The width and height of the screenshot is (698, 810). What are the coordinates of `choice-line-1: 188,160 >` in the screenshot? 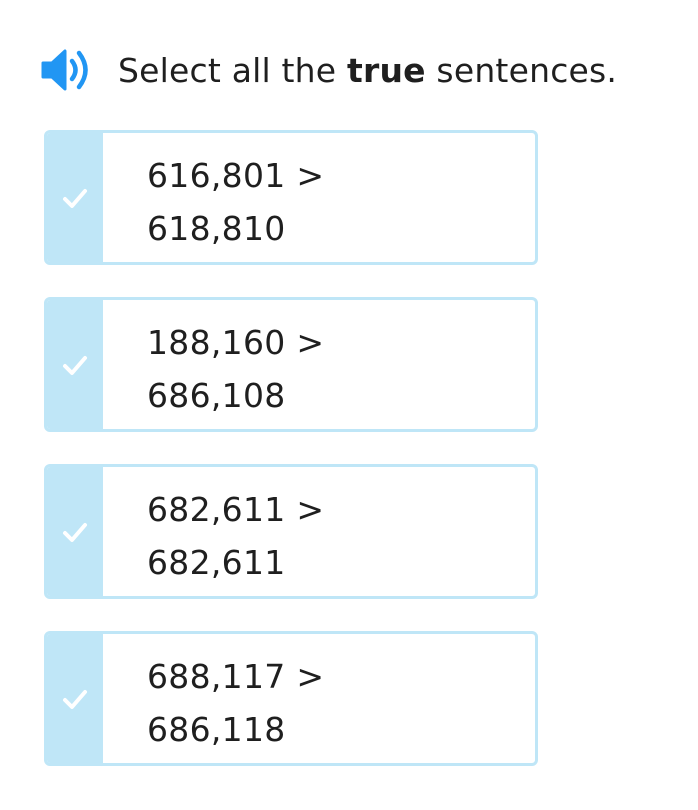 It's located at (236, 342).